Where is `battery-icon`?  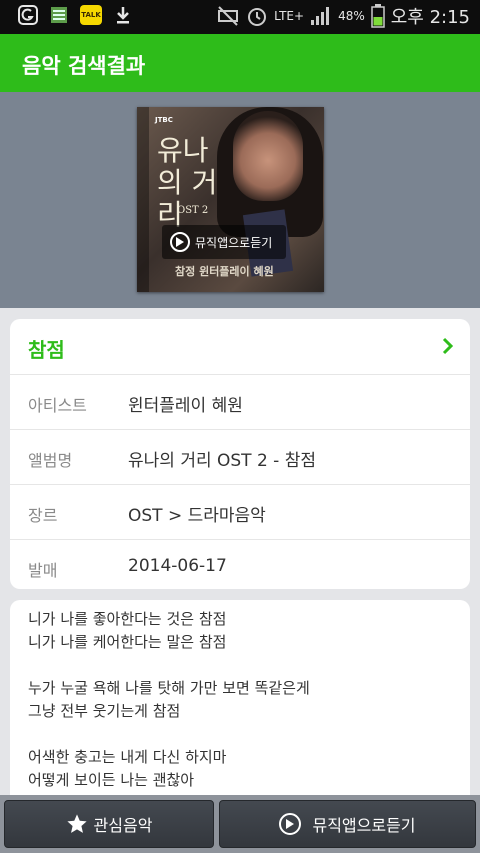 battery-icon is located at coordinates (377, 16).